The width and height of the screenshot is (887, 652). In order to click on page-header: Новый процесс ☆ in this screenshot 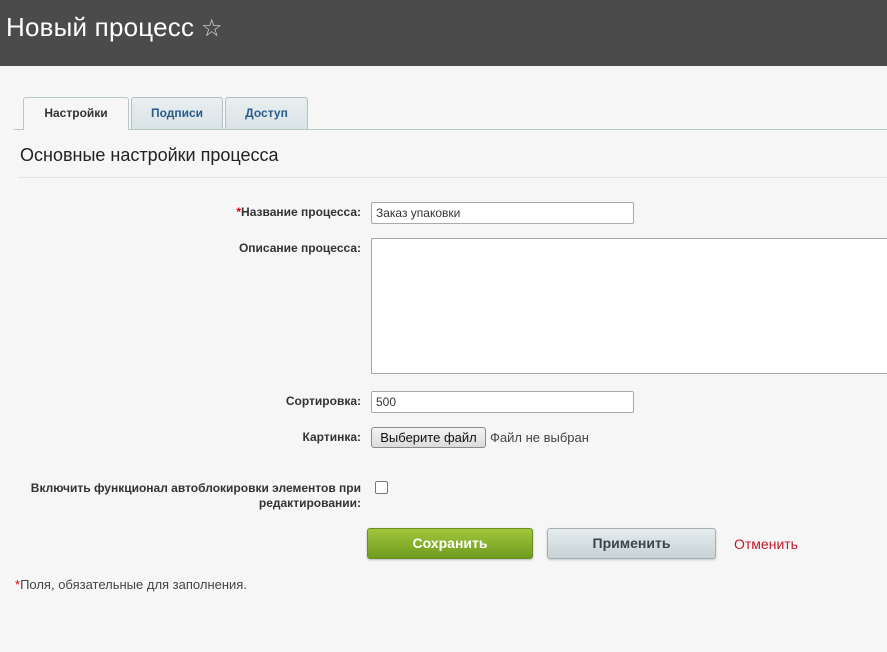, I will do `click(443, 33)`.